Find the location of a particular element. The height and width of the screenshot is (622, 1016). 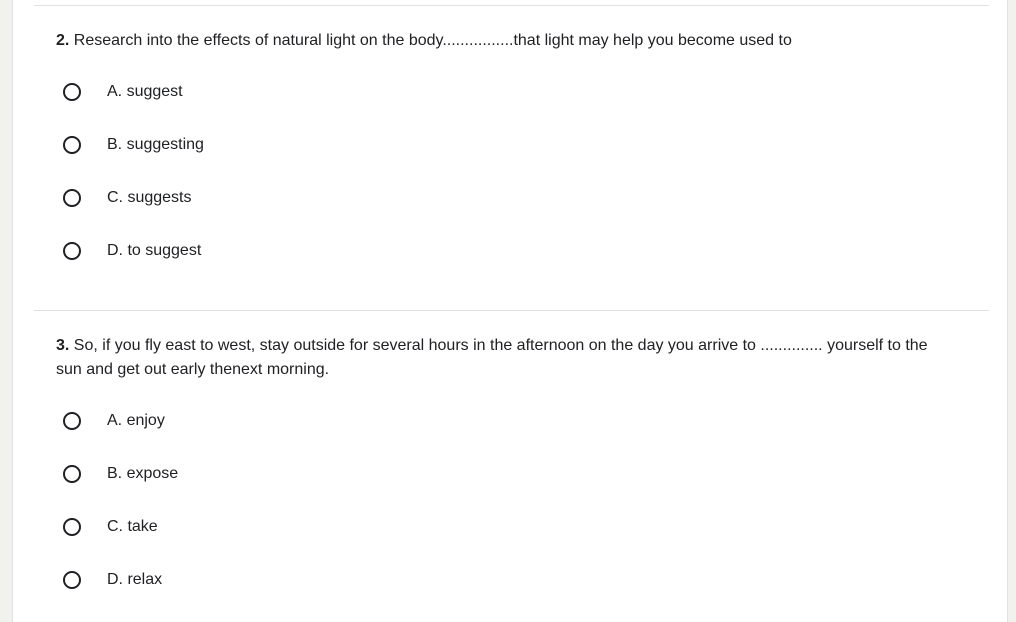

question-2-option-b: B. suggesting is located at coordinates (133, 145).